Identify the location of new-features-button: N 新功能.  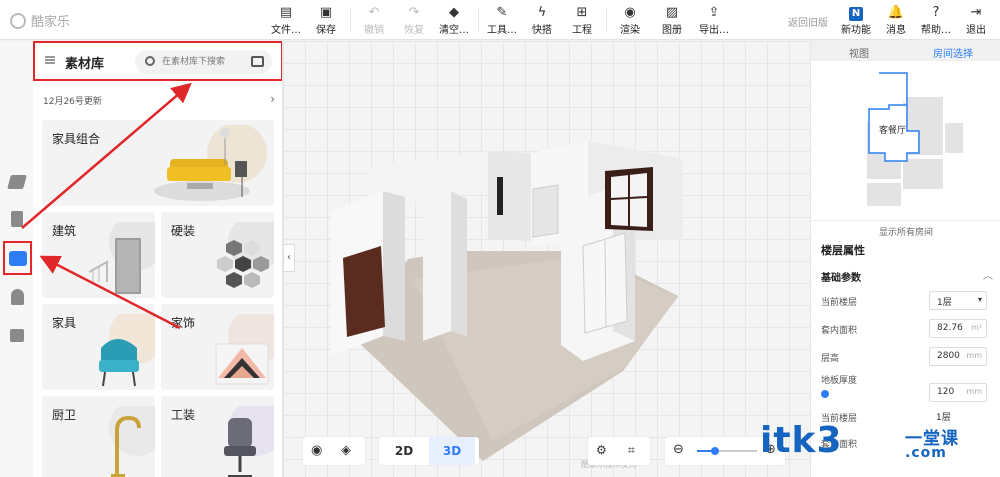
(856, 20).